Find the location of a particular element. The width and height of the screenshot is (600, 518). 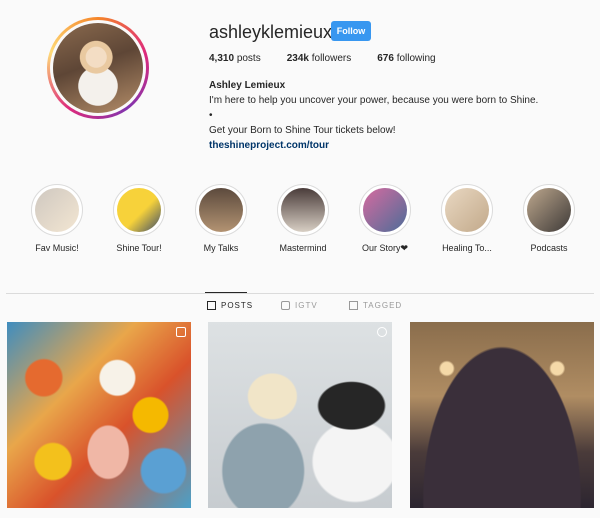

highlight-item: Mastermind is located at coordinates (303, 218).